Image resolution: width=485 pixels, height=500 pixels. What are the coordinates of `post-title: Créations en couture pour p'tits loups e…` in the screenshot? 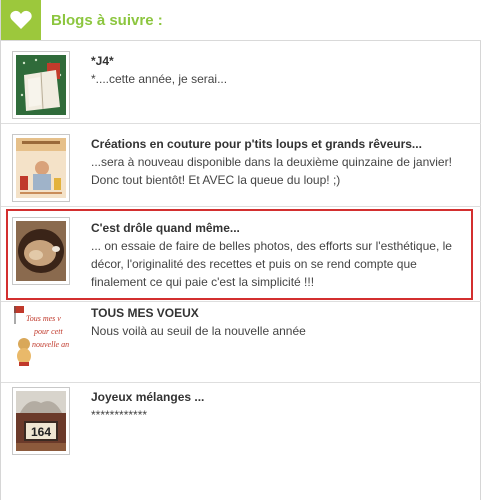 It's located at (282, 144).